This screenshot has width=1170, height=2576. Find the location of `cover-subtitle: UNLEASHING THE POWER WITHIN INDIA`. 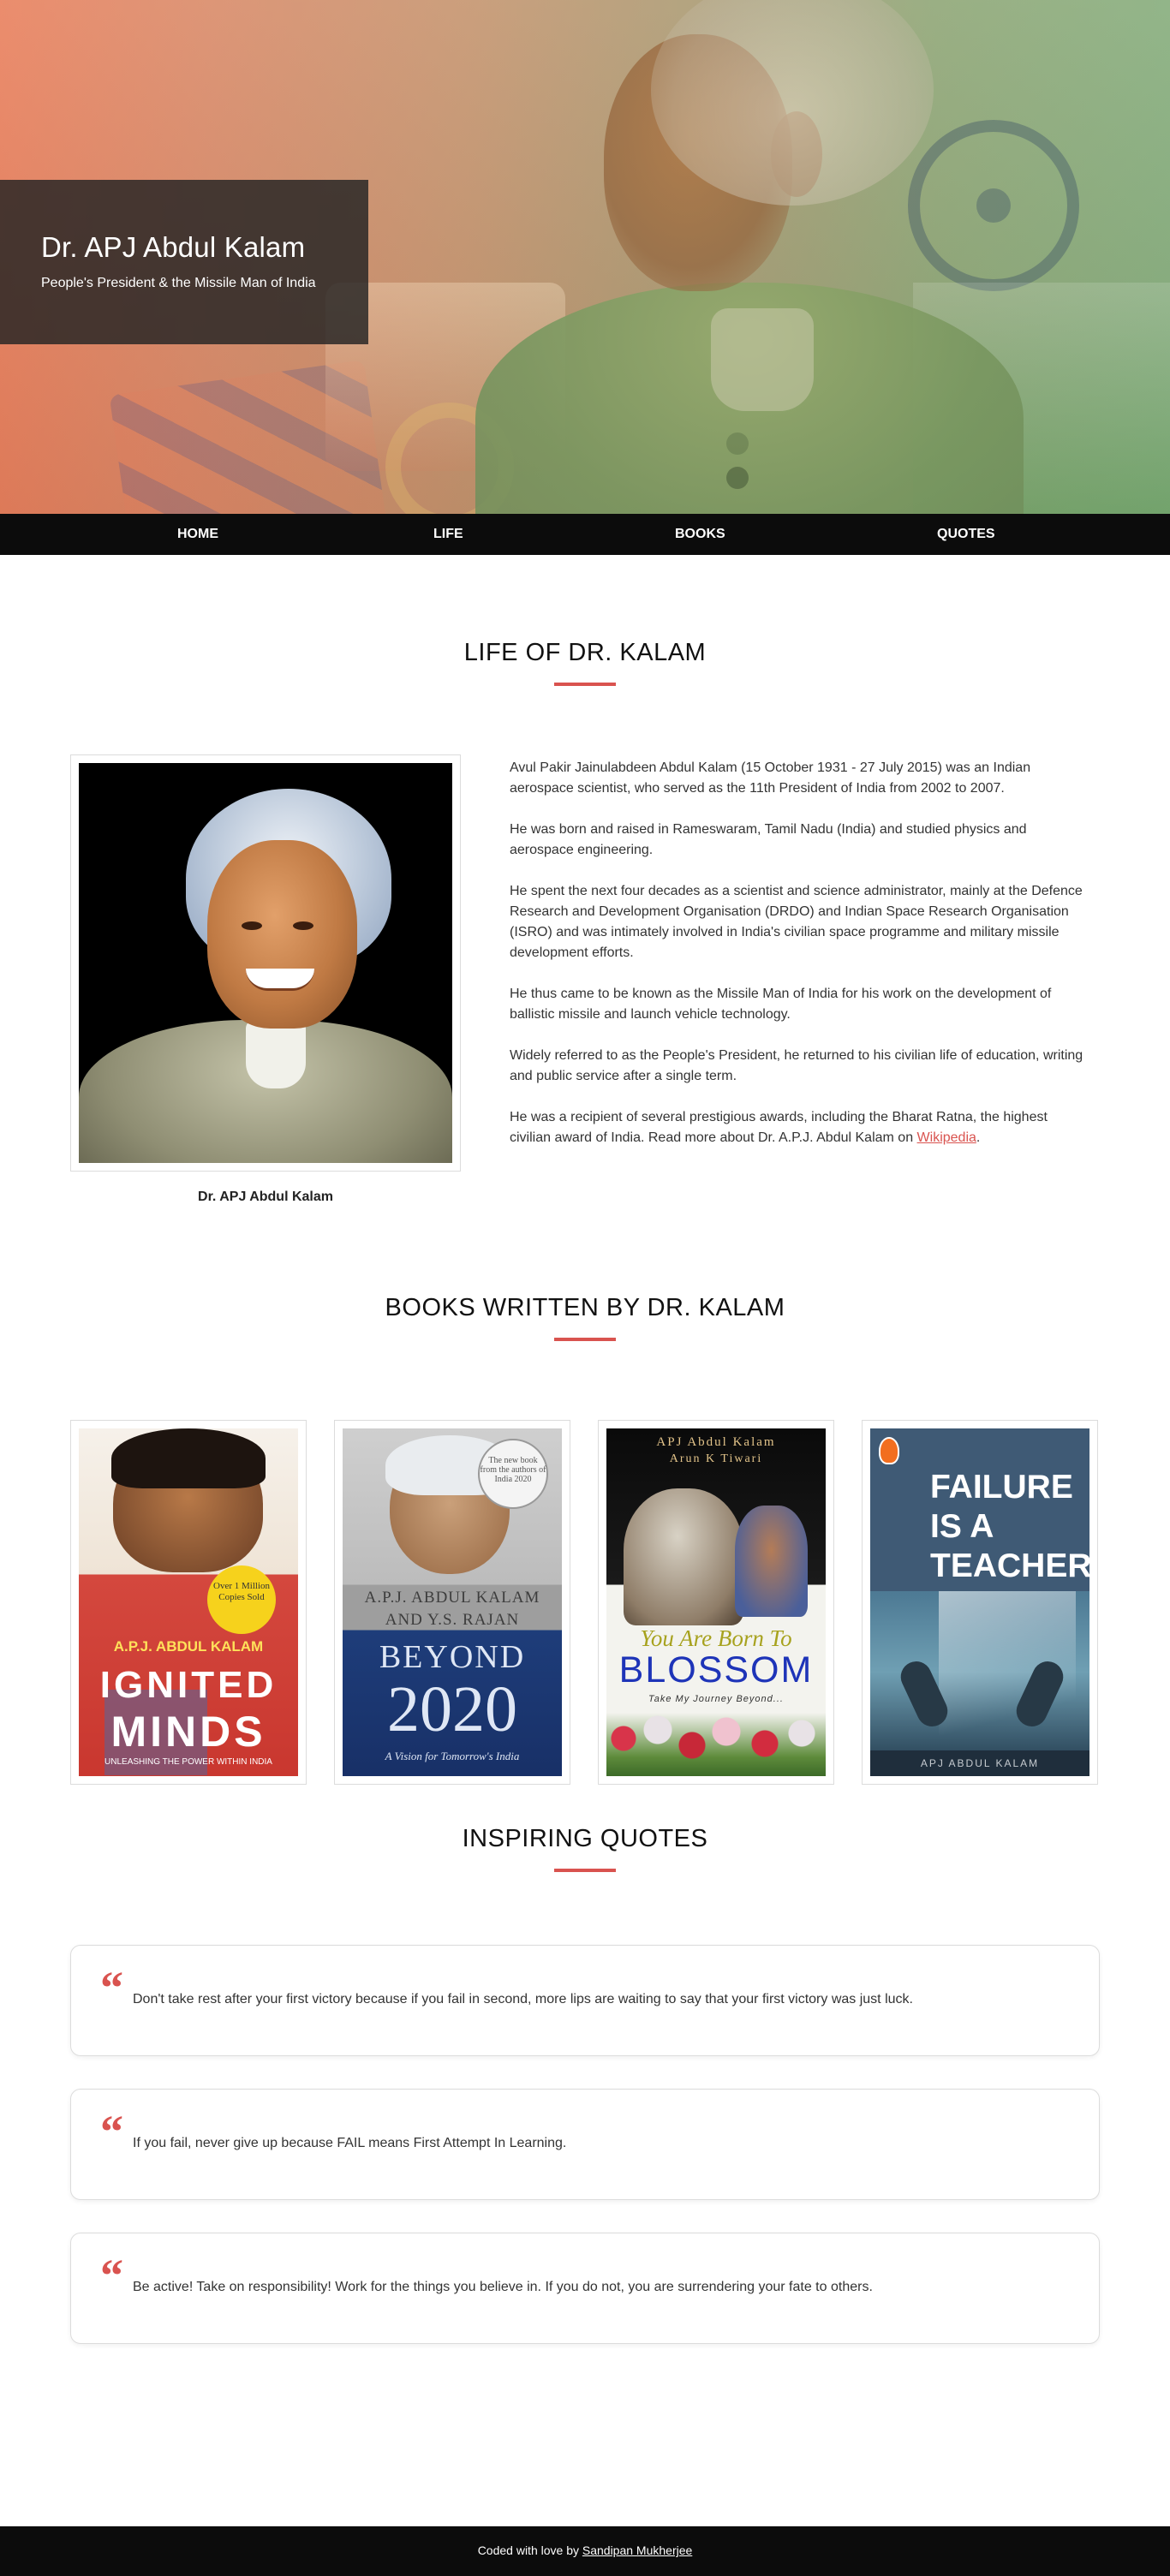

cover-subtitle: UNLEASHING THE POWER WITHIN INDIA is located at coordinates (188, 1762).